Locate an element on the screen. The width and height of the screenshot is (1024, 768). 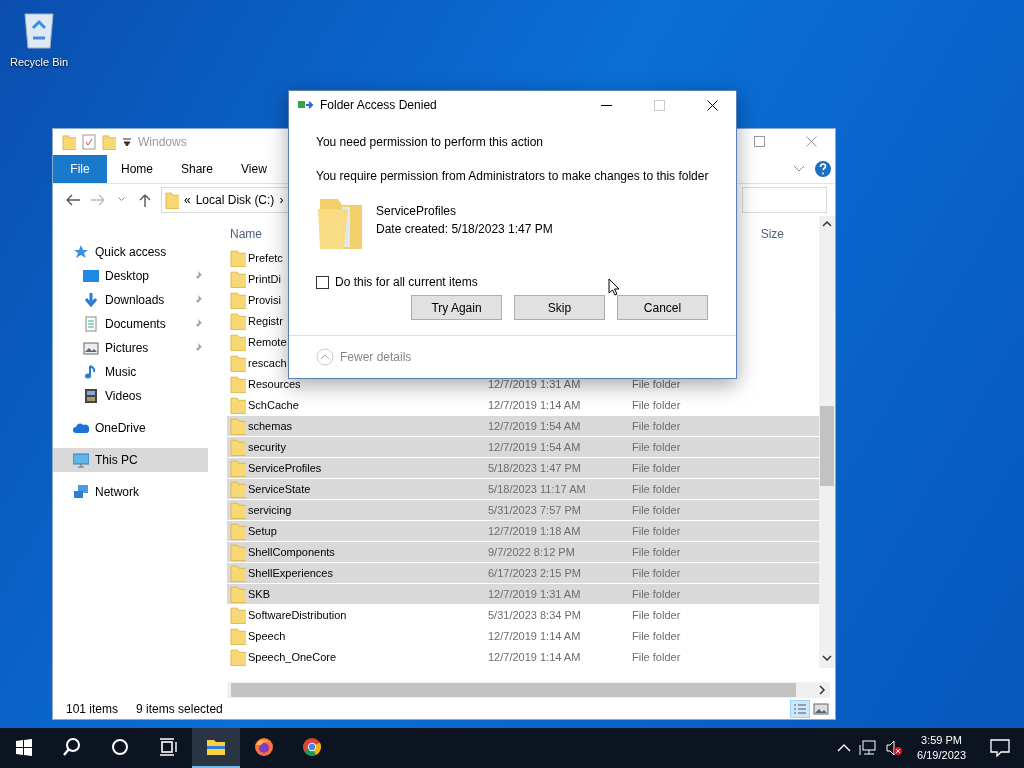
date-created: Date created: 5/18/2023 1:47 PM is located at coordinates (464, 229).